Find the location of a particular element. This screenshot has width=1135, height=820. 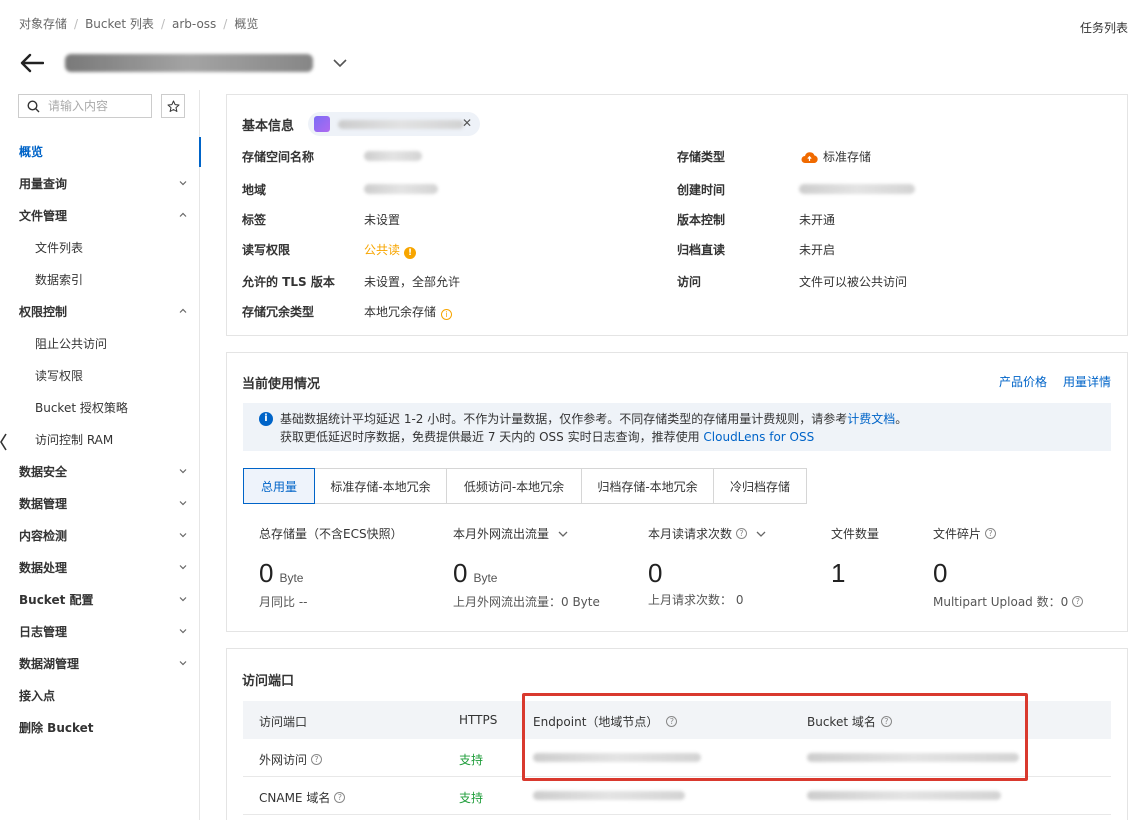

sidebar-item-bucket-policy: Bucket 授权策略 is located at coordinates (100, 407).